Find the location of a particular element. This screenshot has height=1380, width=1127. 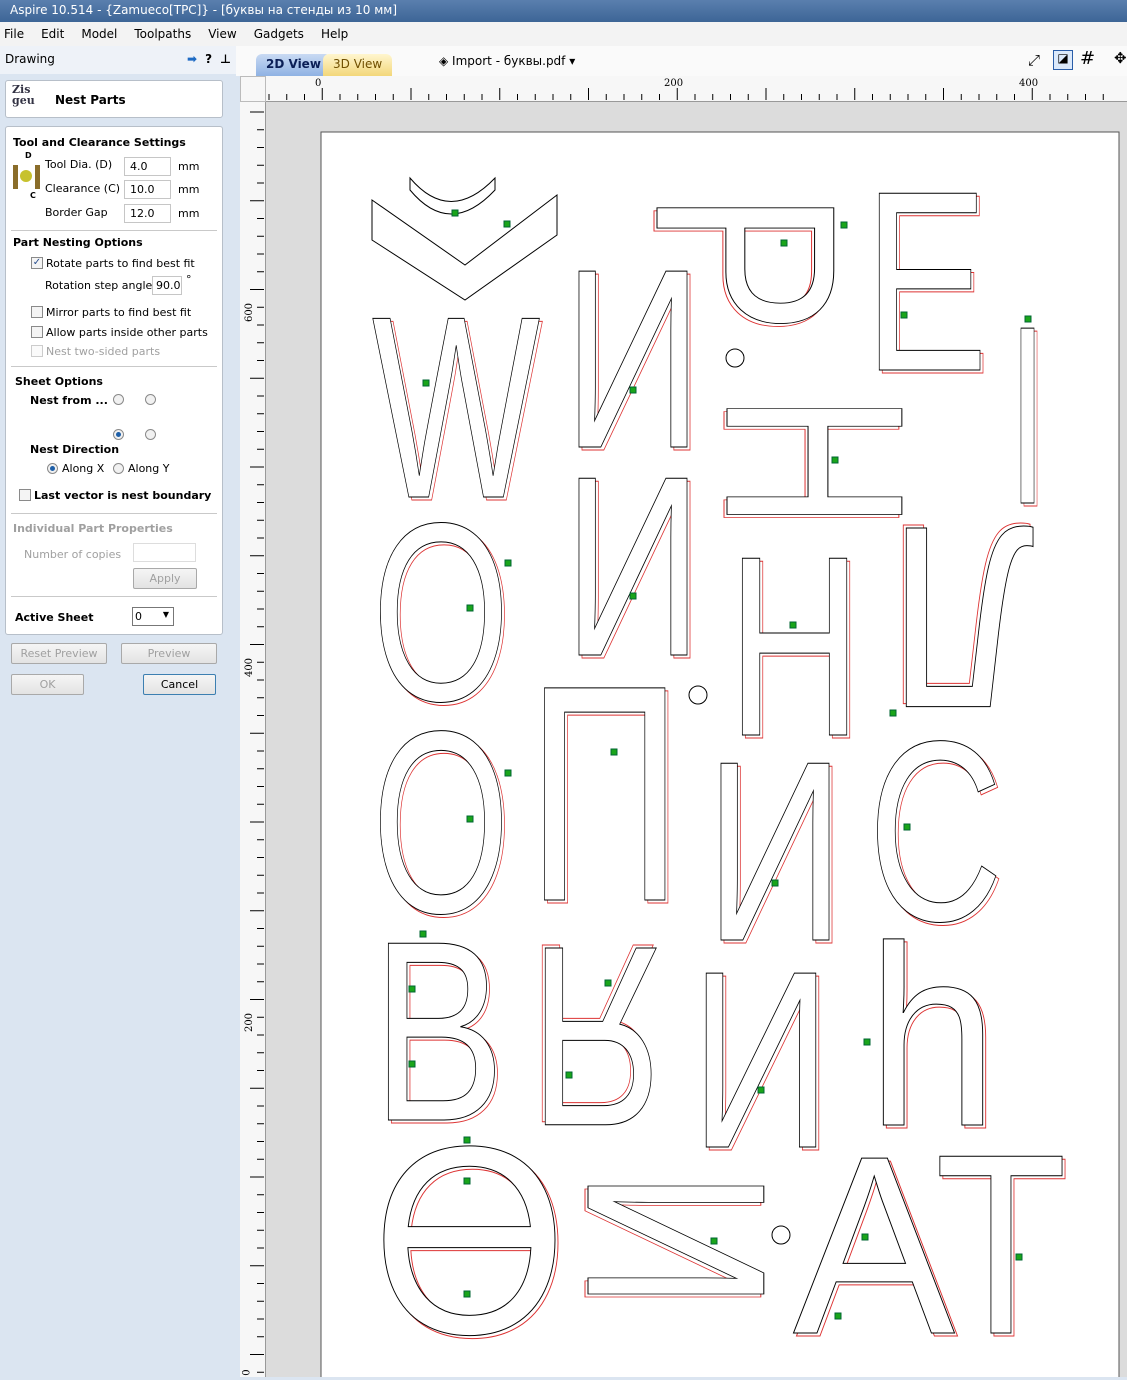

layers-icon: ◈ is located at coordinates (446, 61).